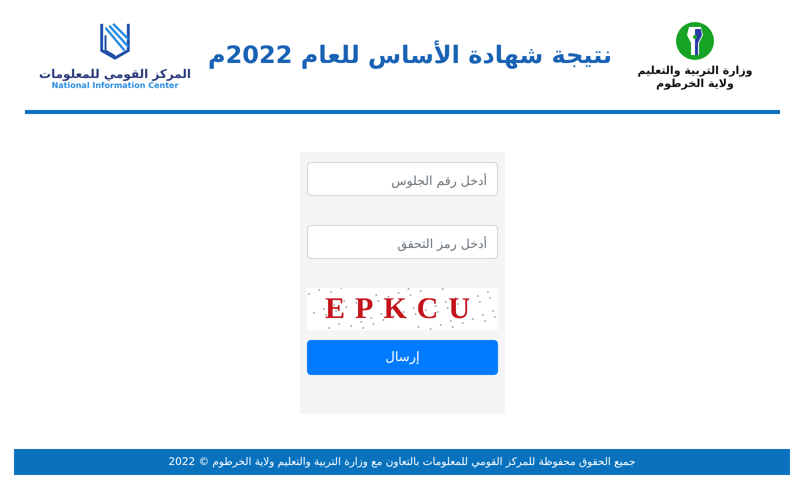 The width and height of the screenshot is (800, 497). Describe the element at coordinates (402, 357) in the screenshot. I see `submit-button: إرسال` at that location.